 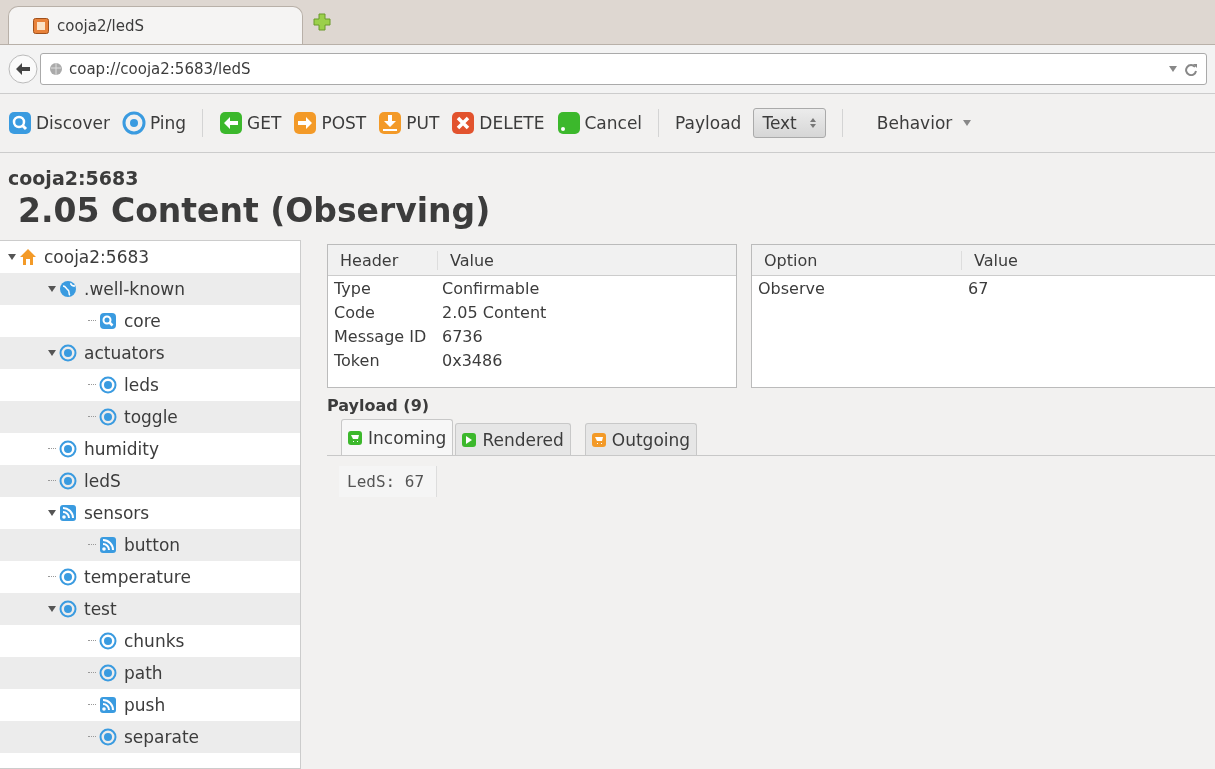 I want to click on table-cell-text: 2.05 Content, so click(x=494, y=312).